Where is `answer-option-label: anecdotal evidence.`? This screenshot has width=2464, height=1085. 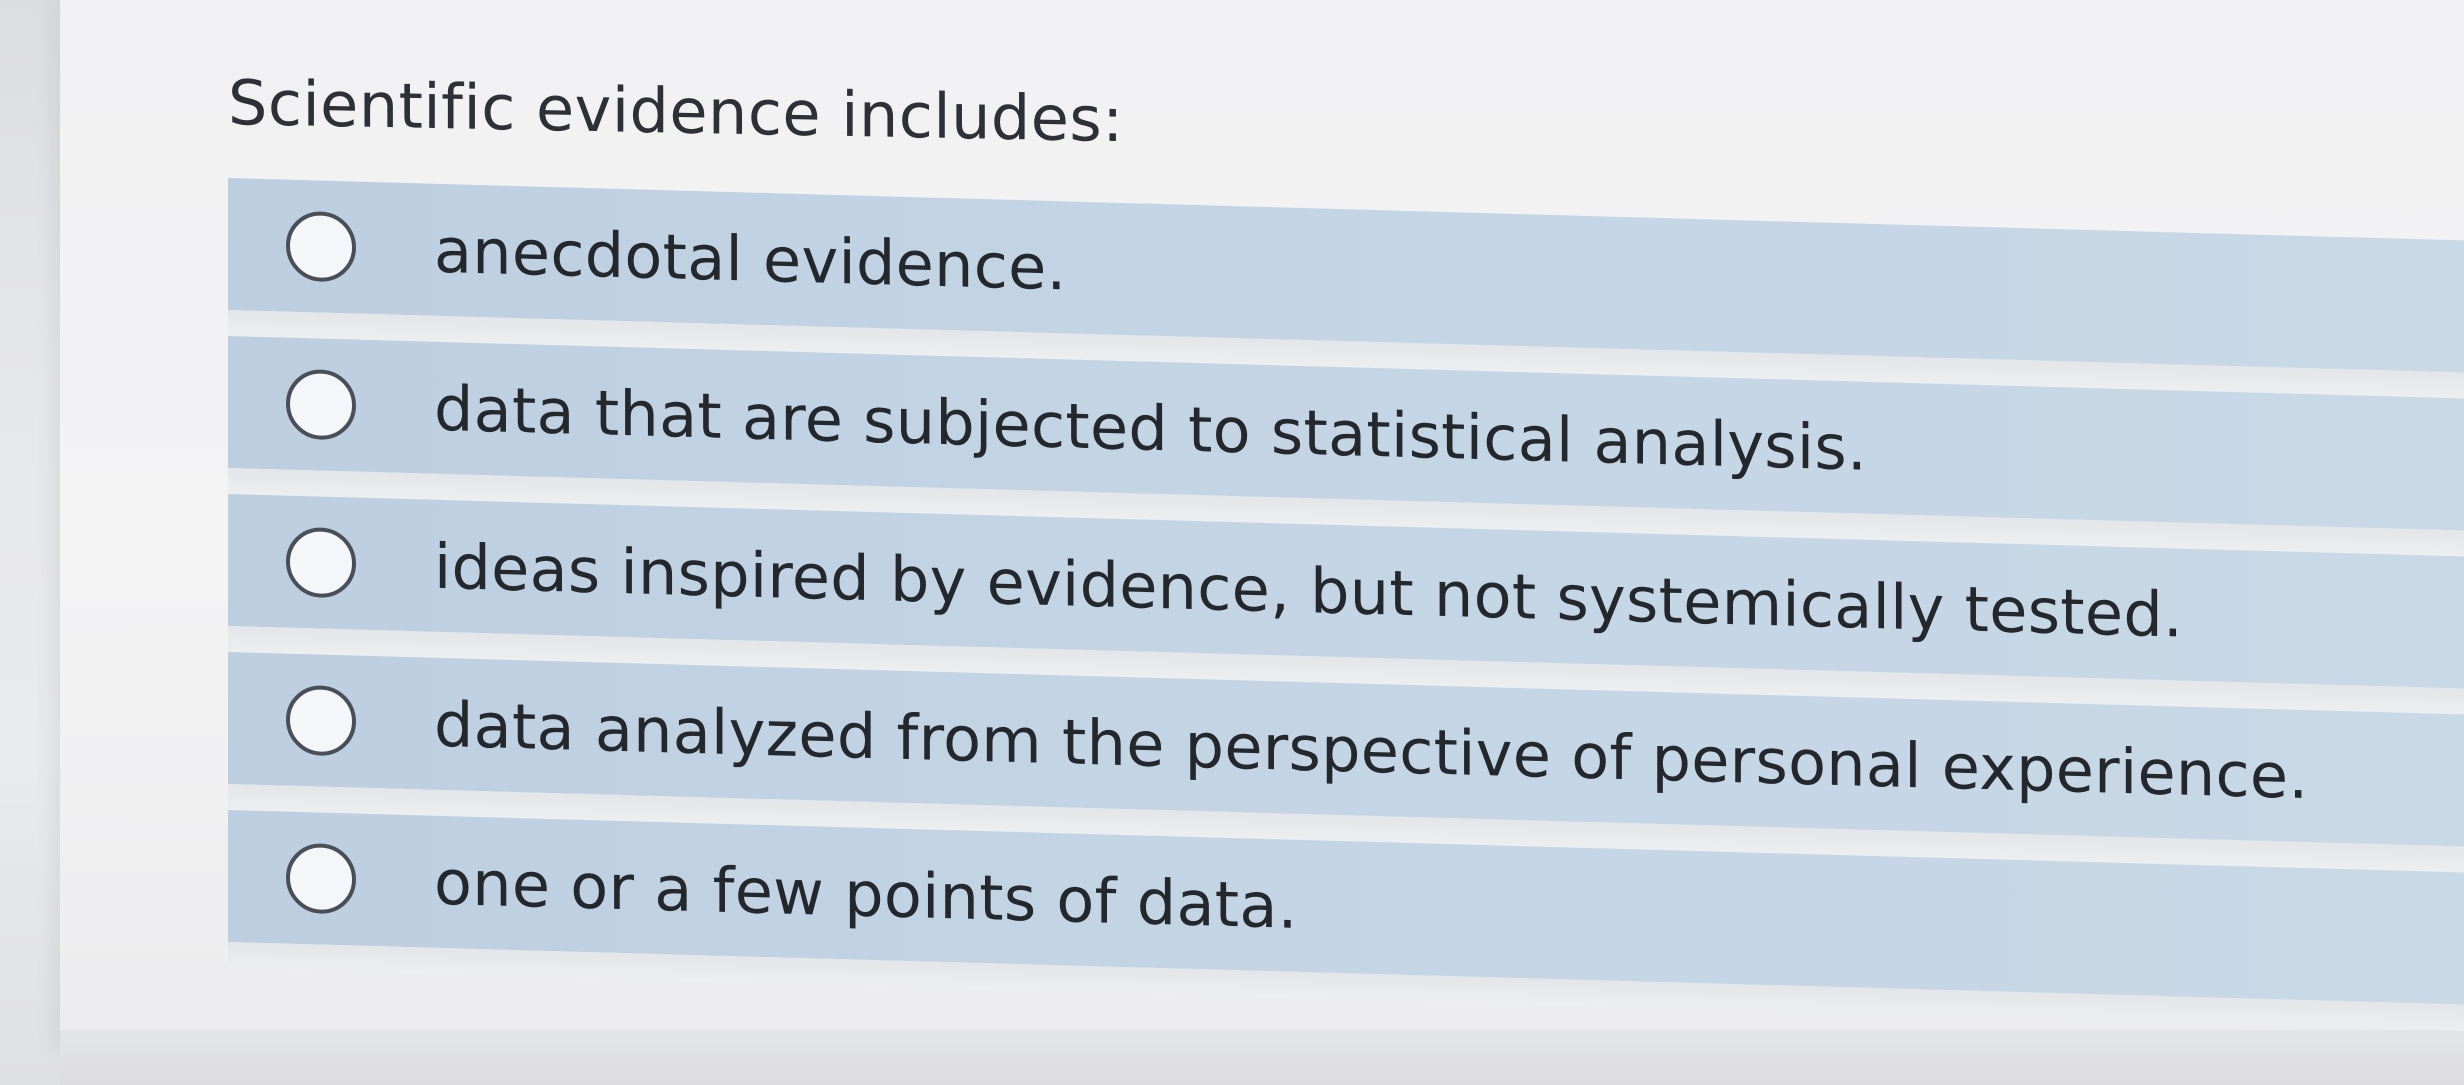 answer-option-label: anecdotal evidence. is located at coordinates (750, 258).